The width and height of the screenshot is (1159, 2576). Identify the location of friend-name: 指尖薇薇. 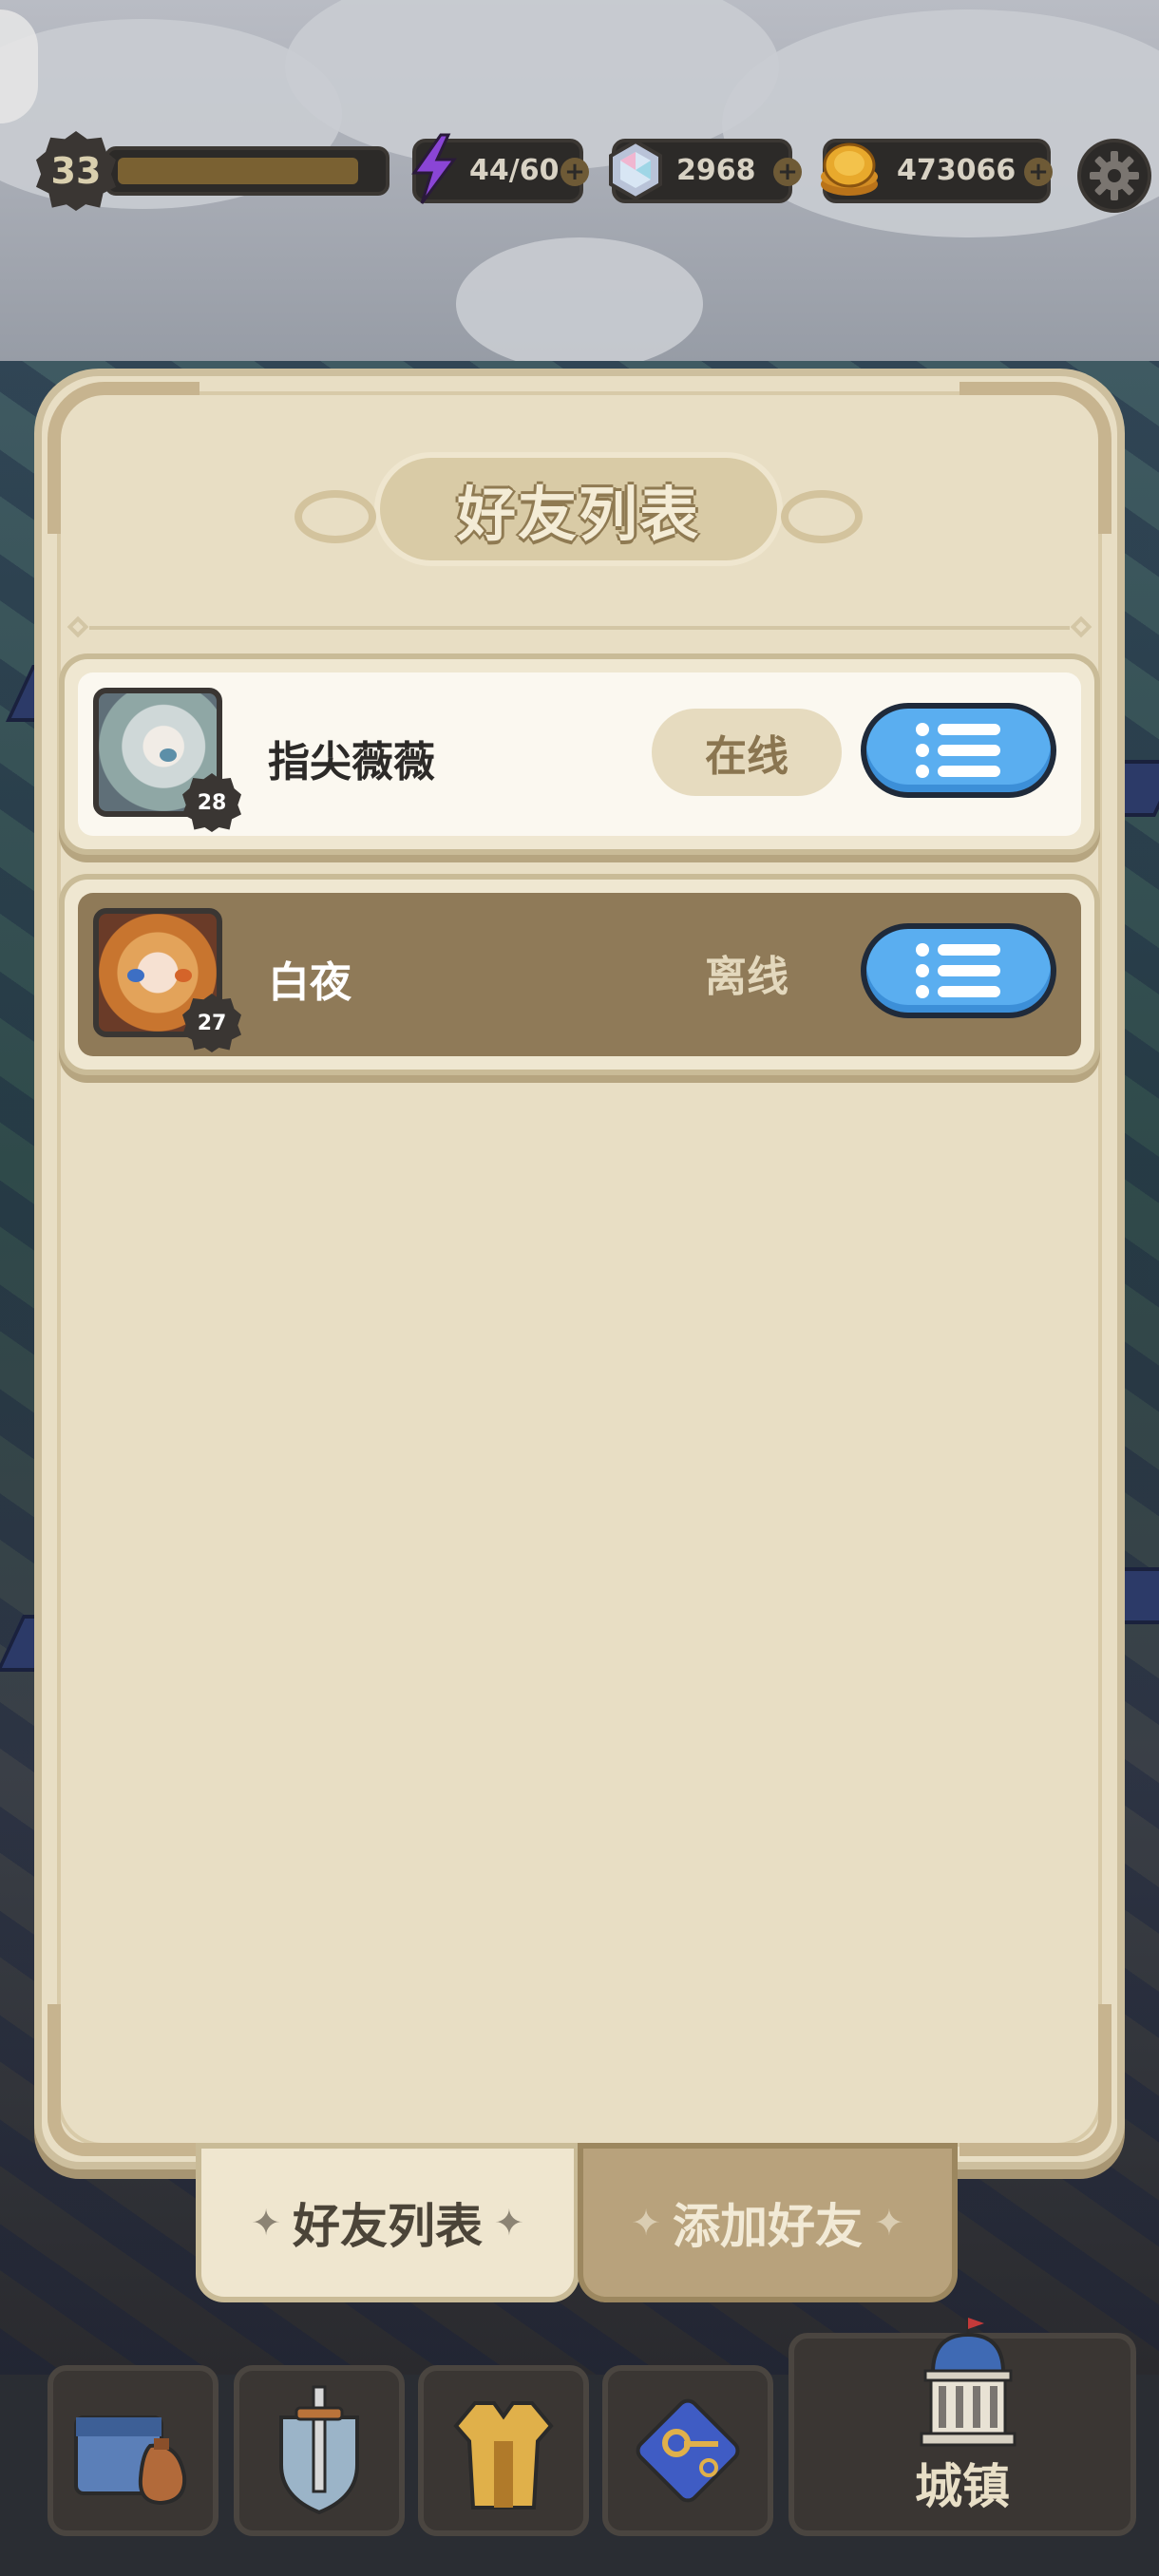
(351, 762).